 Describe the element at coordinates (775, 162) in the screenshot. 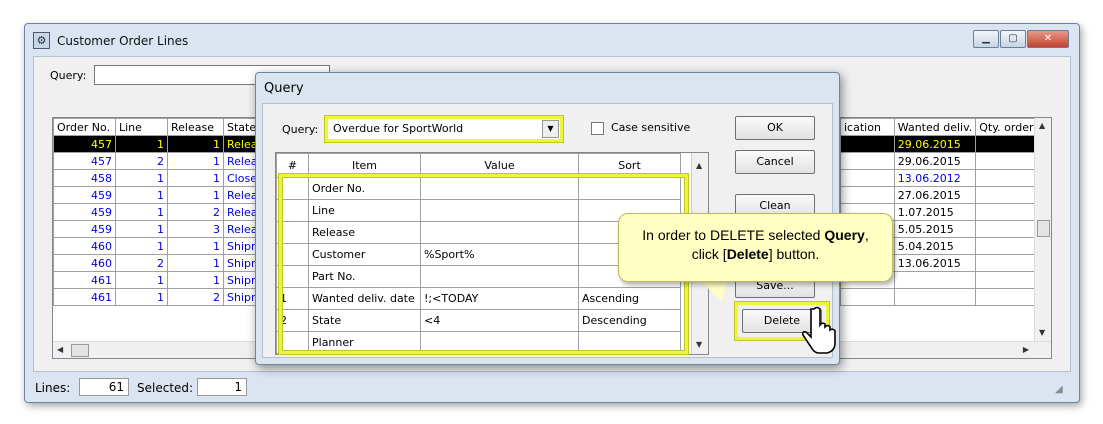

I see `cancel-button: Cancel` at that location.